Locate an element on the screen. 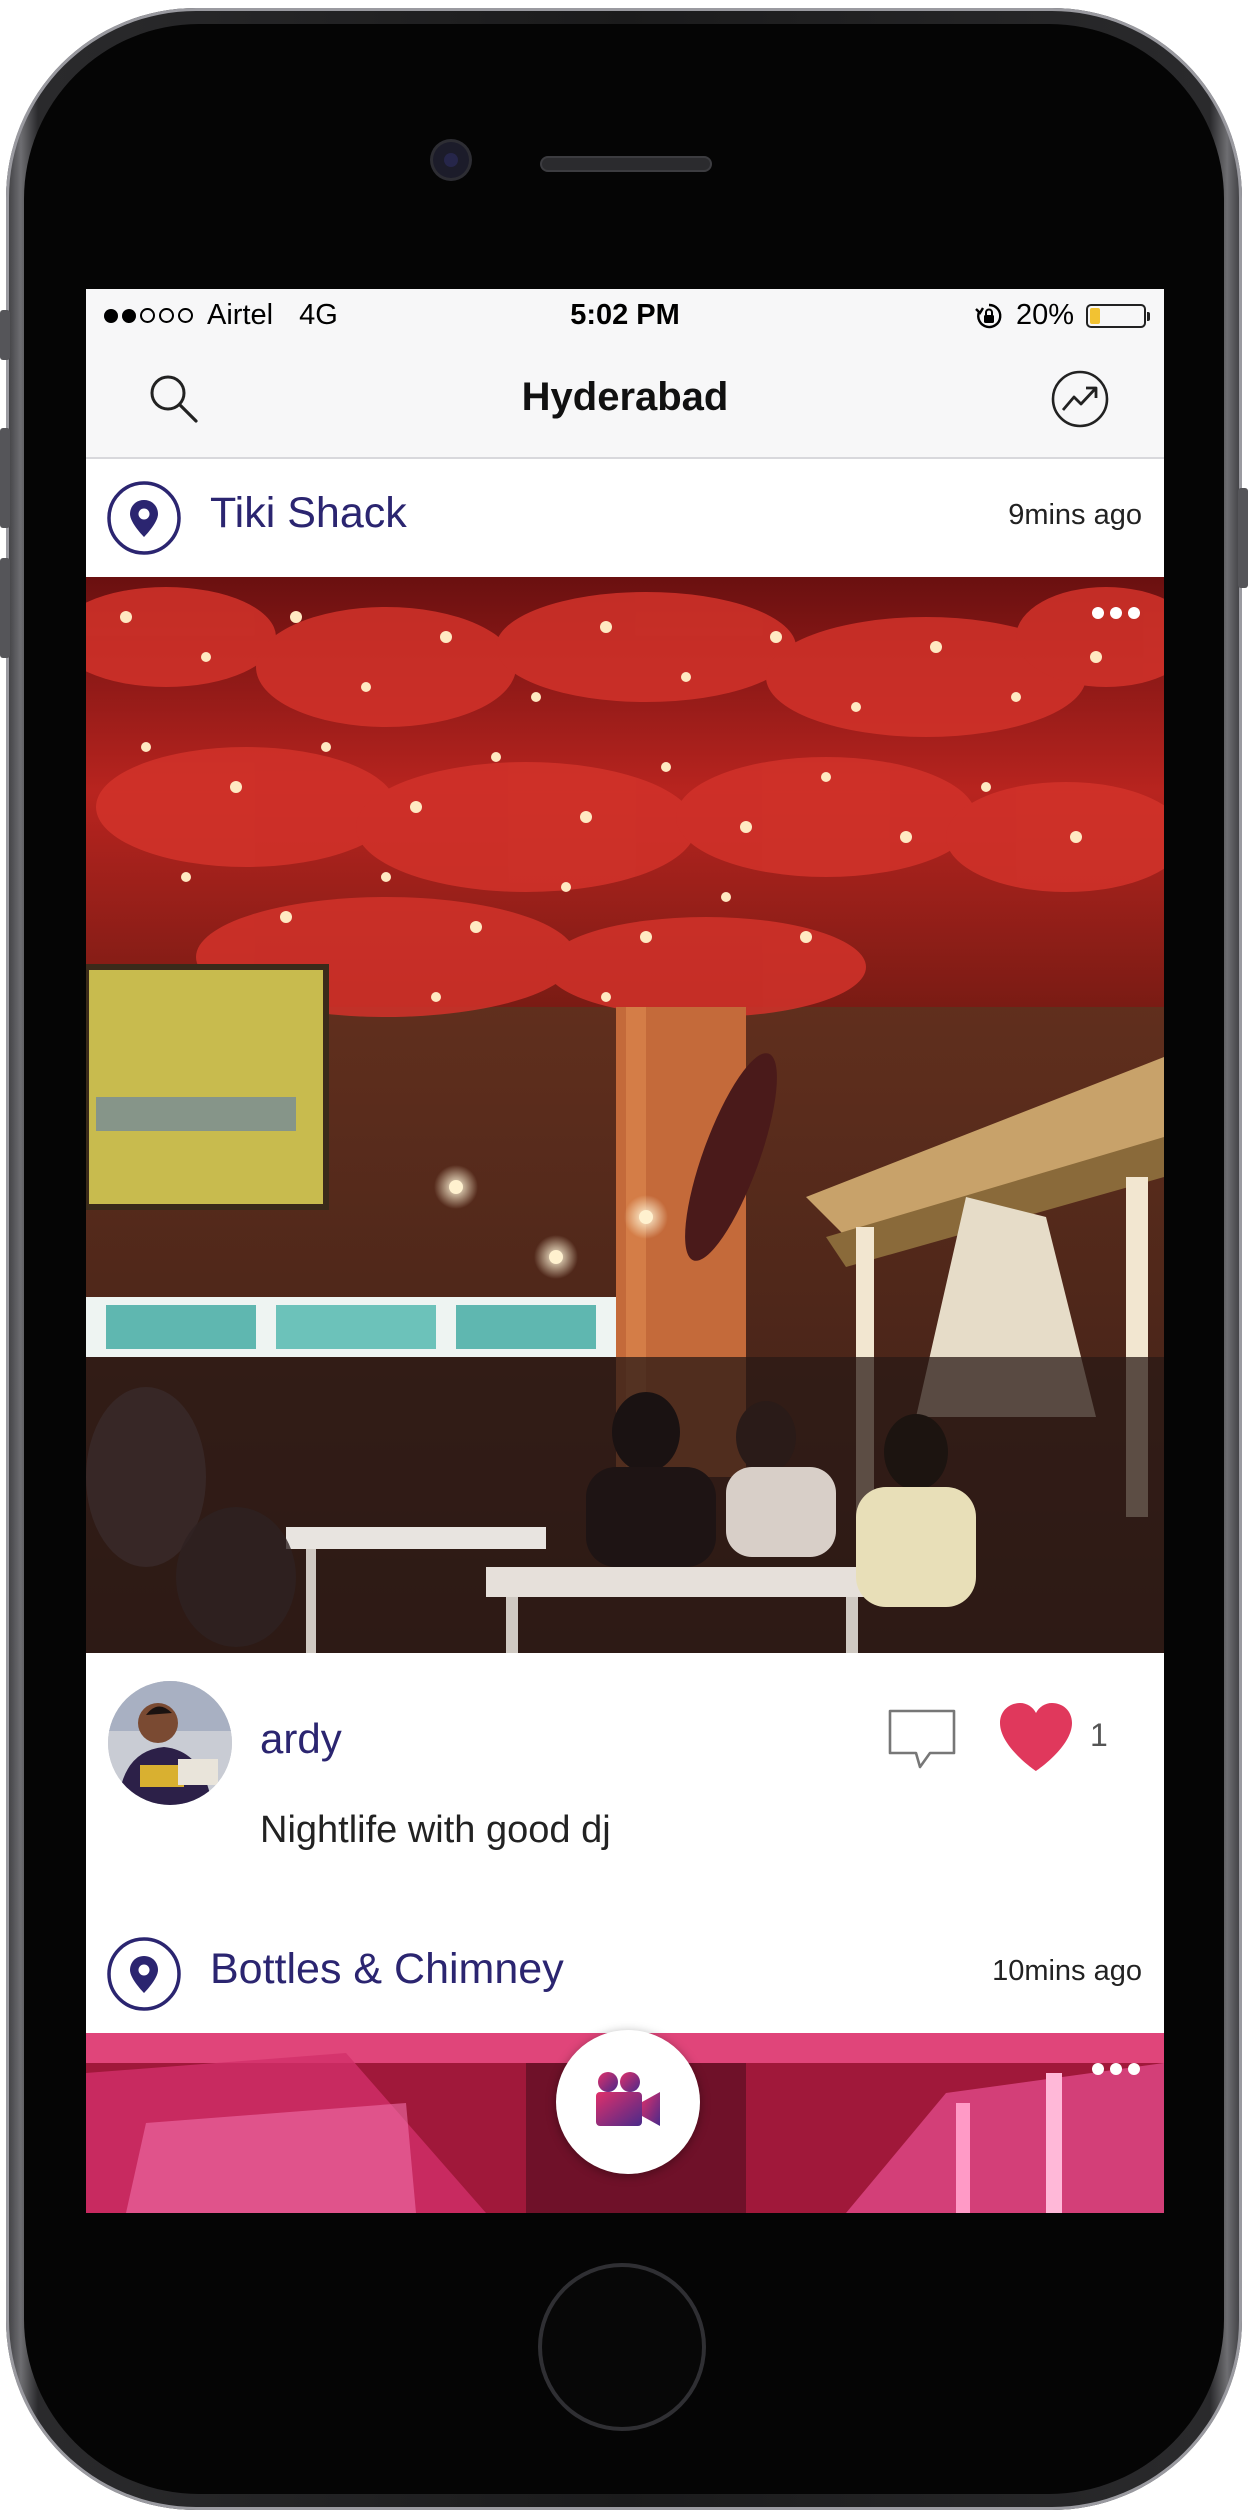 This screenshot has height=2518, width=1248. volume-up-button is located at coordinates (5, 478).